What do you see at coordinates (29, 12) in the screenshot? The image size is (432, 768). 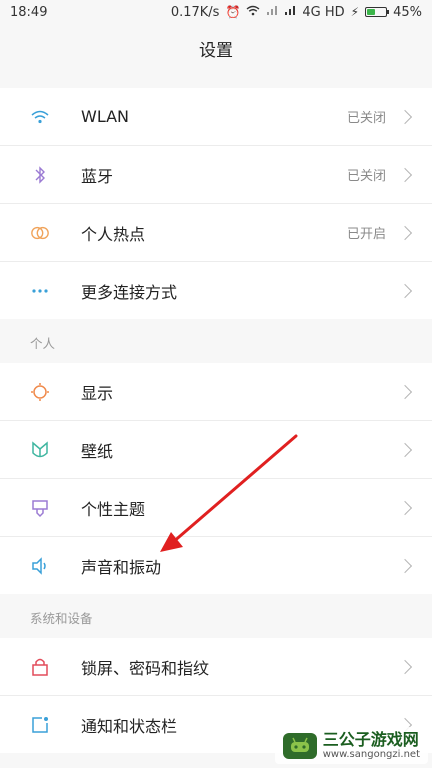 I see `status-time: 18:49` at bounding box center [29, 12].